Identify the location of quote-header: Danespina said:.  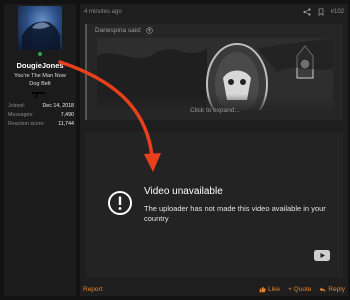
(124, 30).